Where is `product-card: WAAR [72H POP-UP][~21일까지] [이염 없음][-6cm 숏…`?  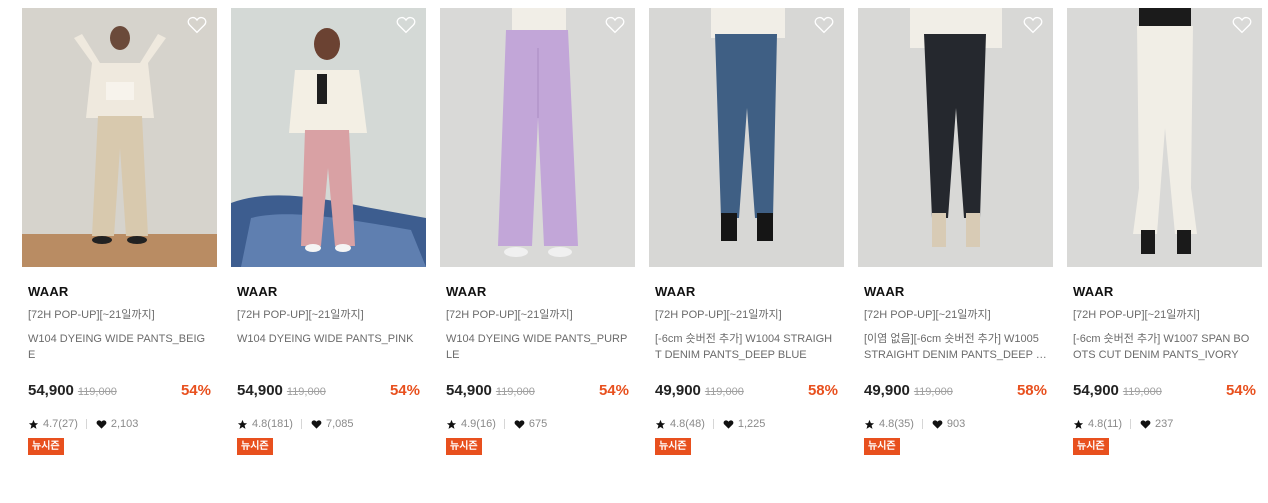
product-card: WAAR [72H POP-UP][~21일까지] [이염 없음][-6cm 숏… is located at coordinates (955, 243).